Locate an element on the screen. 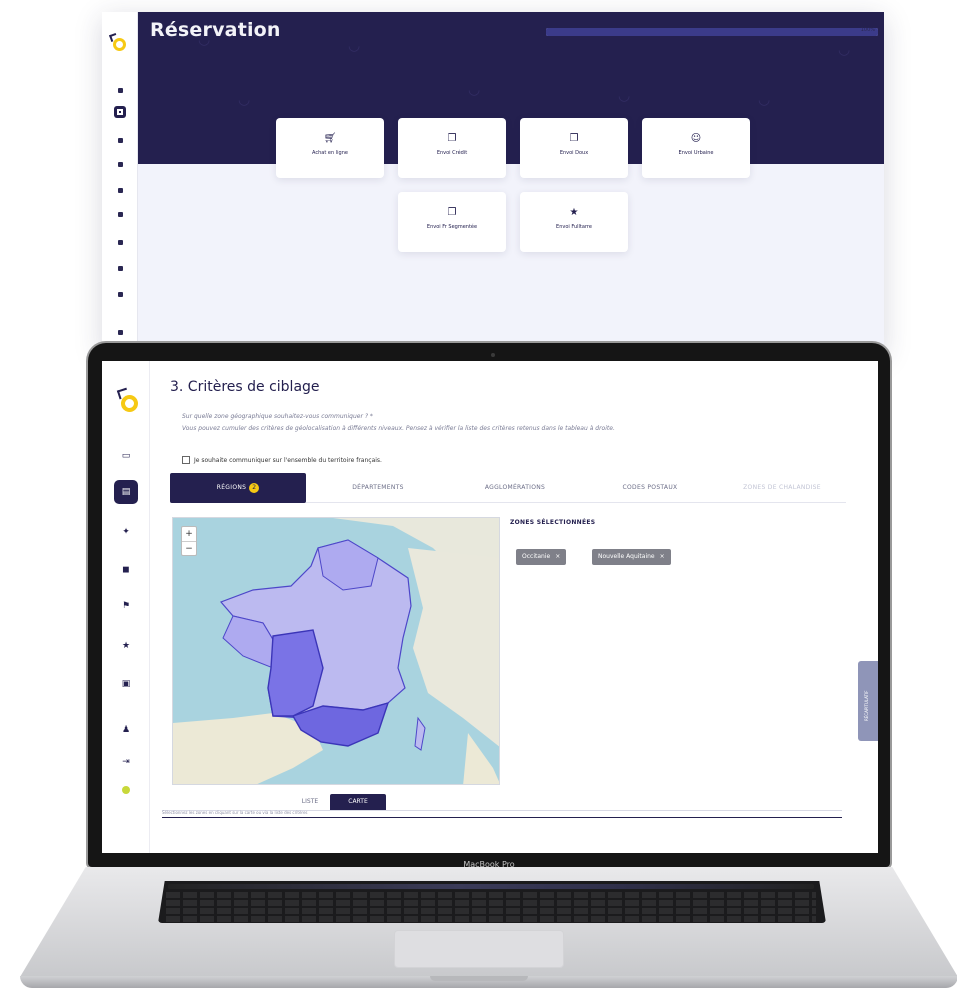 This screenshot has height=994, width=957. app-sidebar: ▭ ▤ ✦ ◼ ⚑ ★ ▣ ♟ ⇥ is located at coordinates (126, 607).